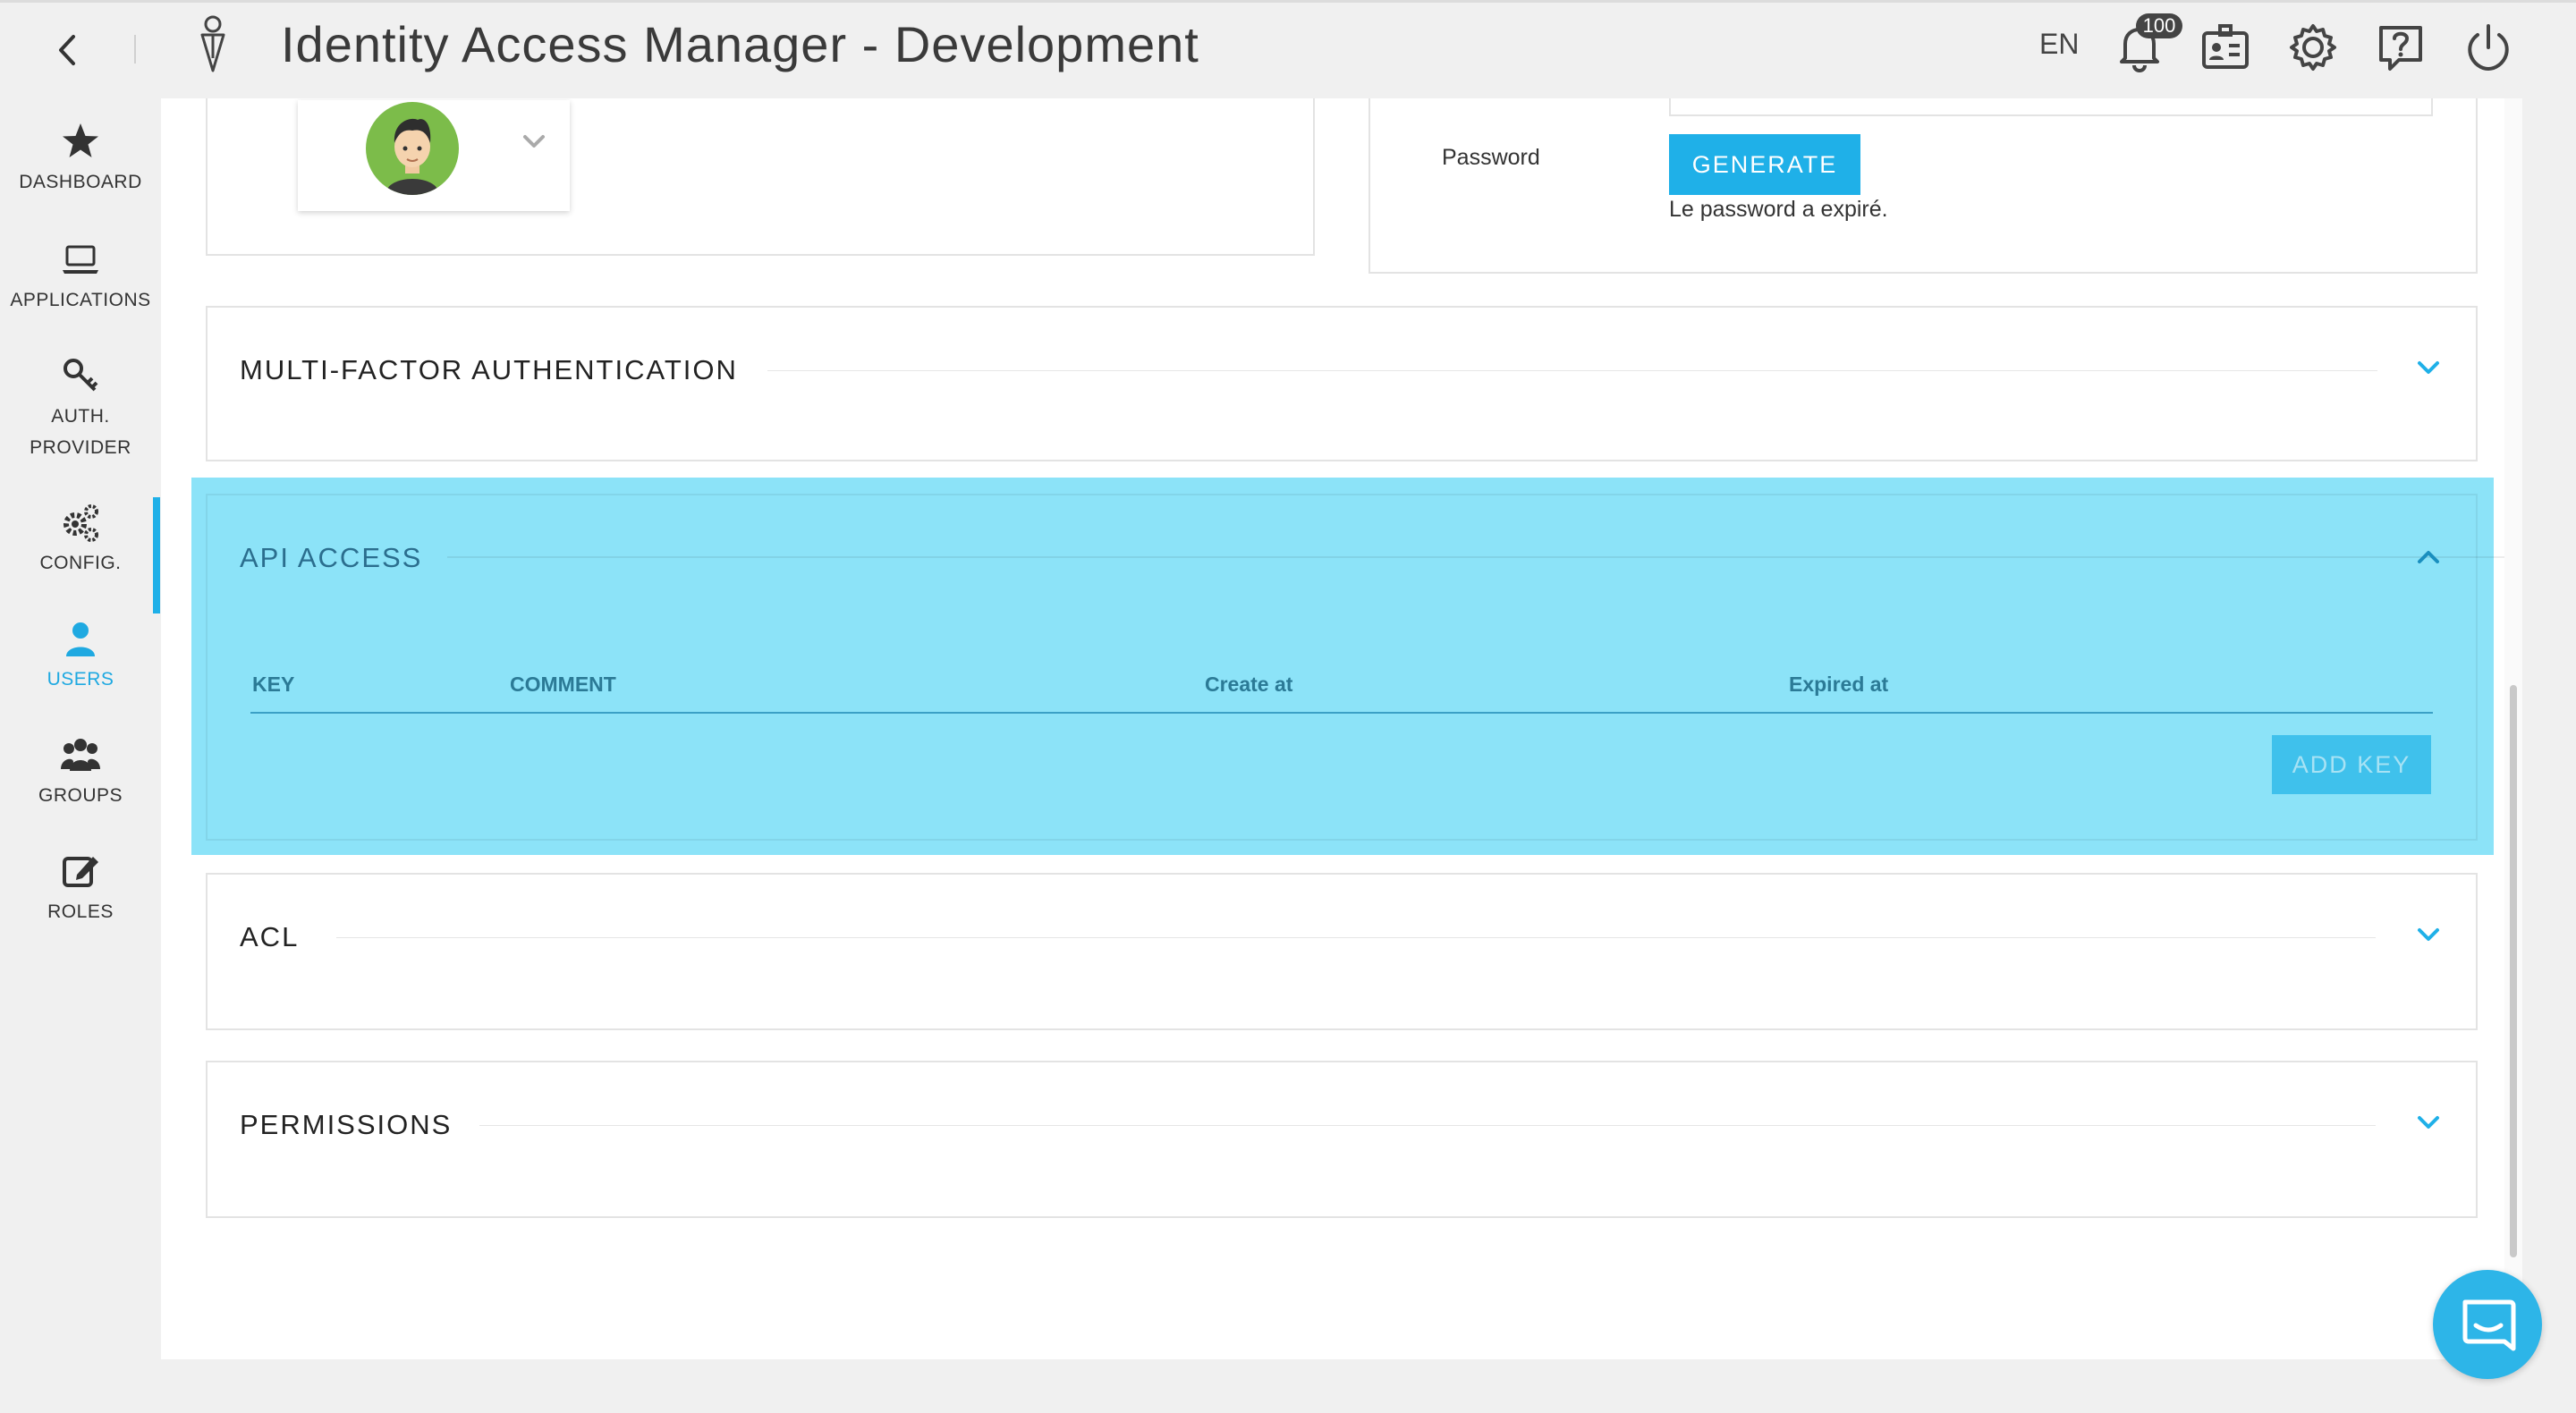  Describe the element at coordinates (135, 49) in the screenshot. I see `header-divider` at that location.